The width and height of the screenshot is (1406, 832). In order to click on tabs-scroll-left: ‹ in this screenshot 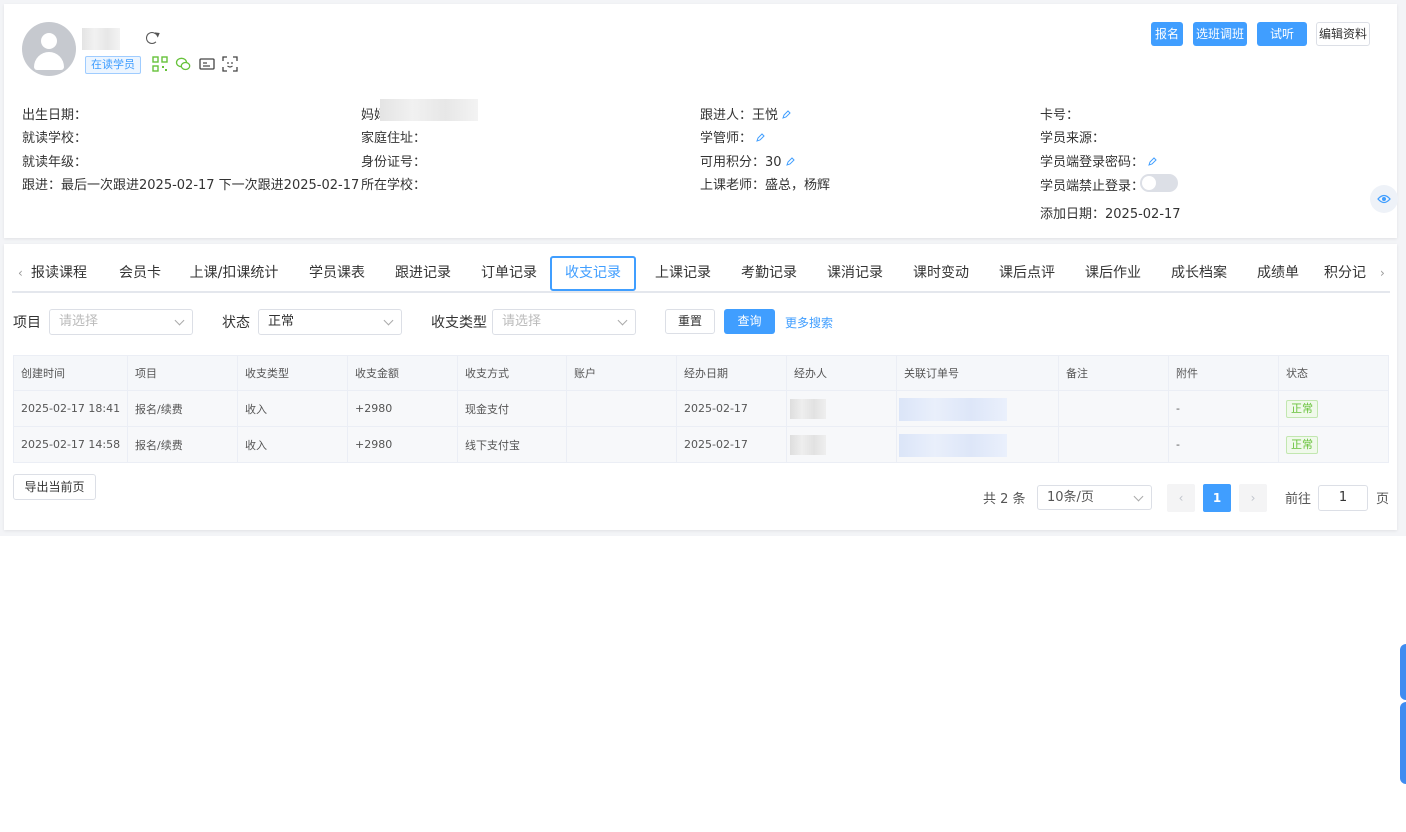, I will do `click(20, 273)`.